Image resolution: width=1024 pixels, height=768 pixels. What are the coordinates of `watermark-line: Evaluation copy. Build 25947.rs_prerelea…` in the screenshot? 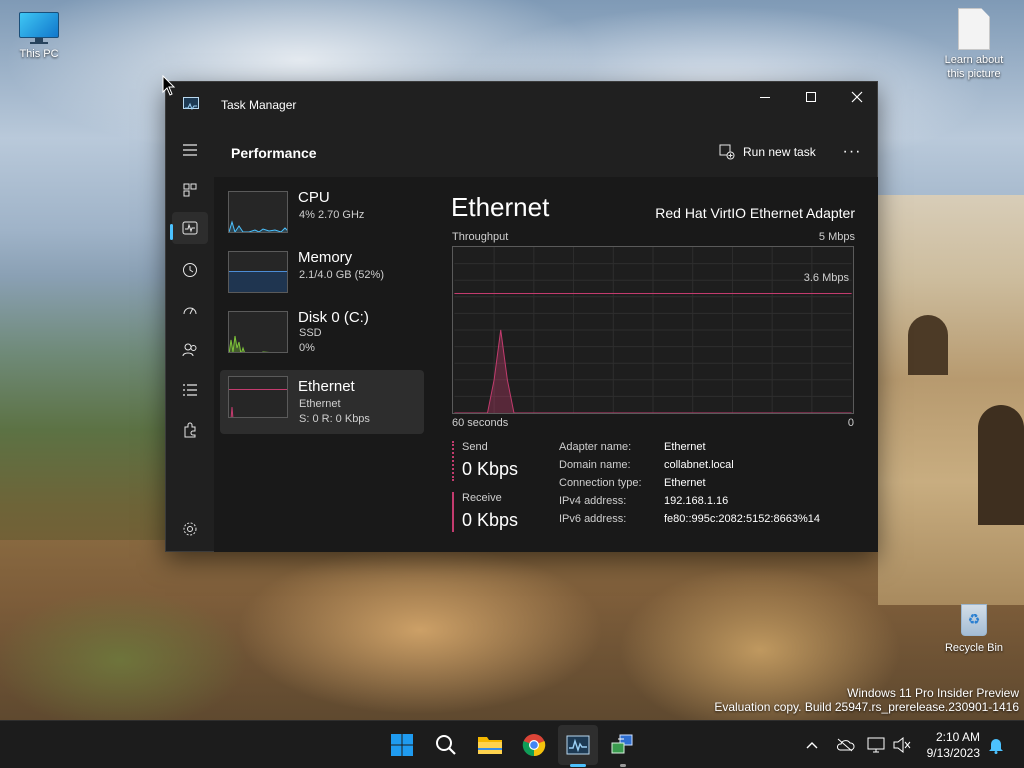 It's located at (866, 707).